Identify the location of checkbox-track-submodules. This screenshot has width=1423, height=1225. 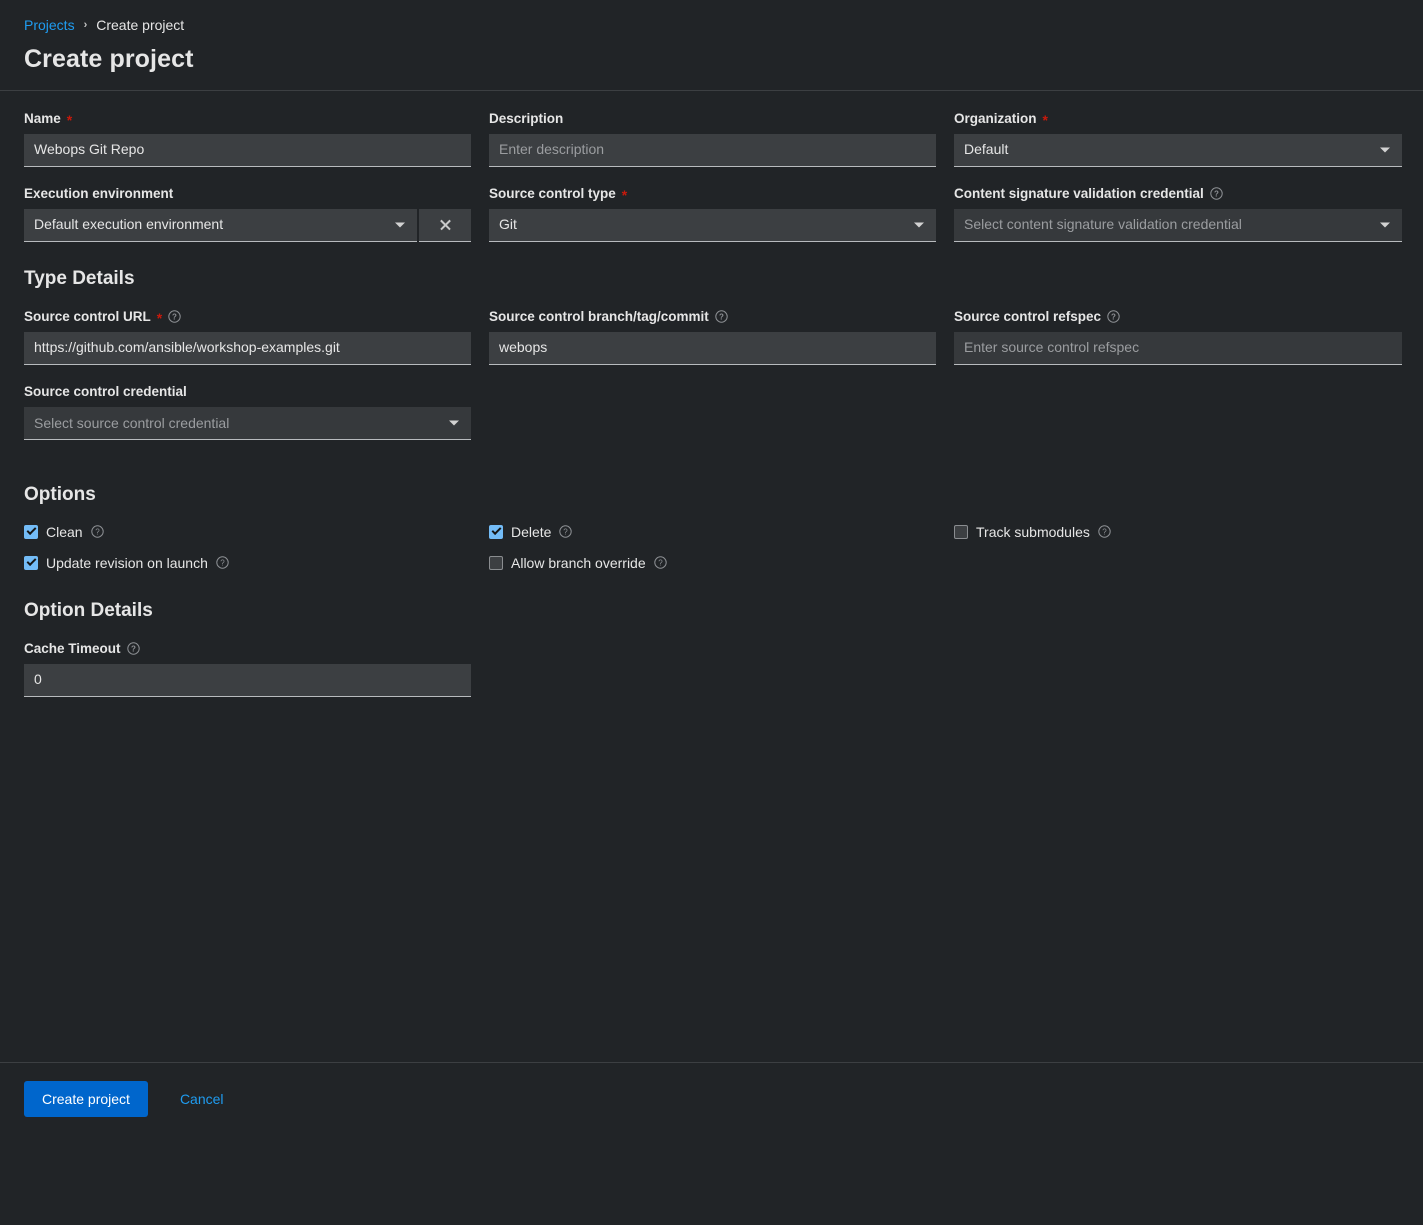
(961, 531).